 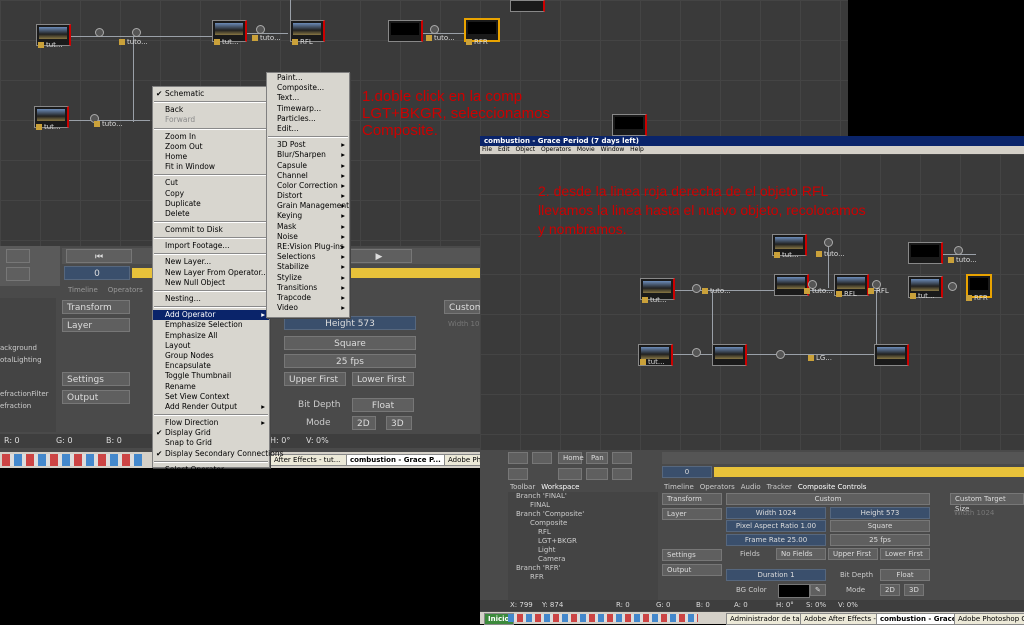 I want to click on menu-item-layout: Layout, so click(x=211, y=346).